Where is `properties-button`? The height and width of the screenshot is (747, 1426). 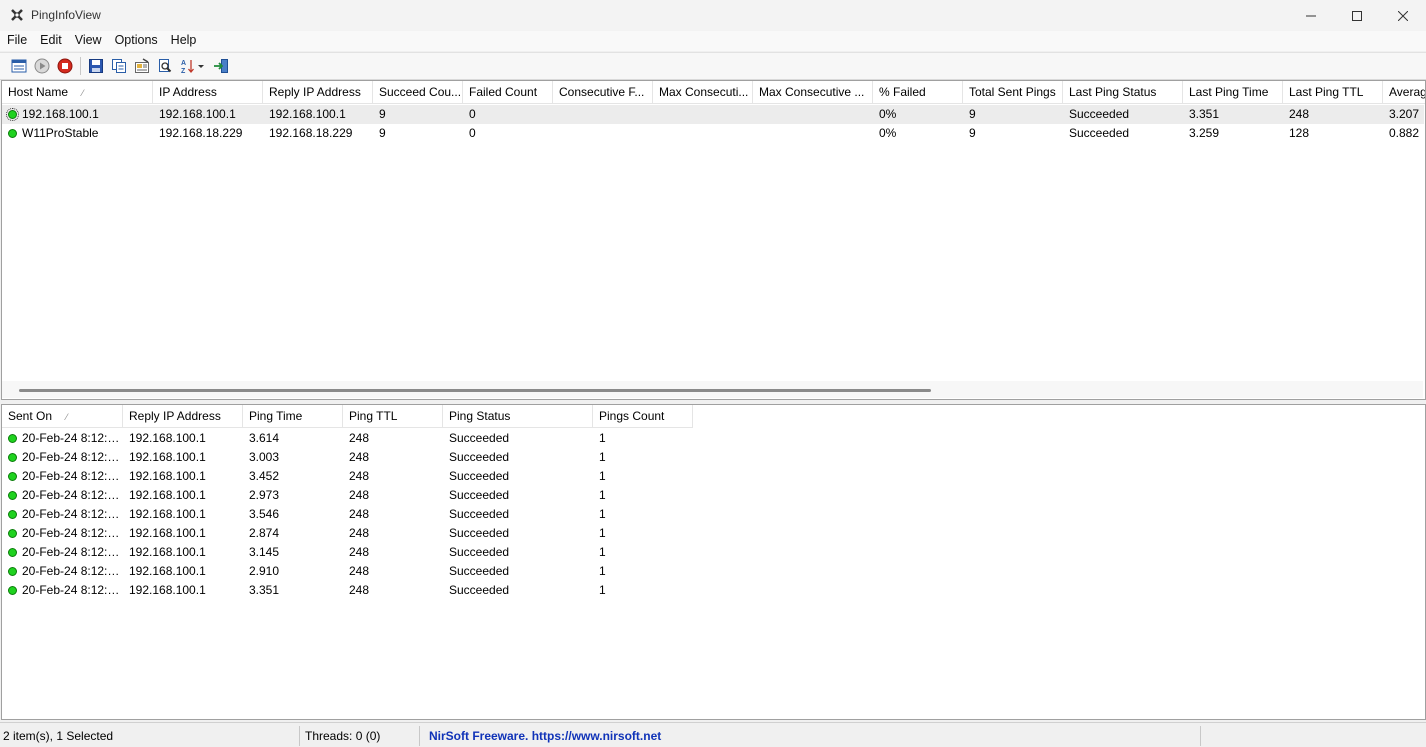
properties-button is located at coordinates (142, 66).